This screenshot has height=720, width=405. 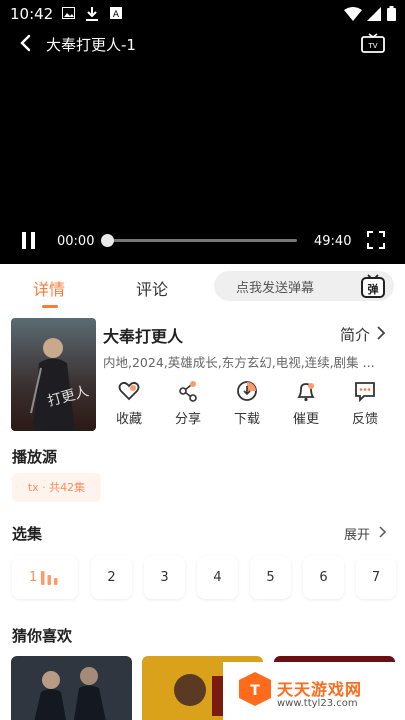 What do you see at coordinates (92, 14) in the screenshot?
I see `download-notification-icon` at bounding box center [92, 14].